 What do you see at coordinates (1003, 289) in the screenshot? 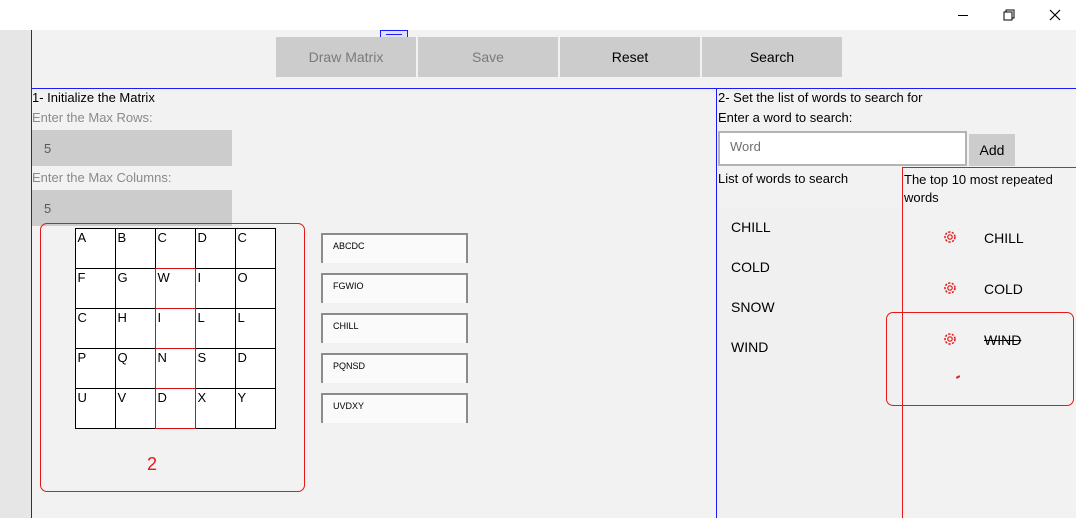
I see `top-word-item: COLD` at bounding box center [1003, 289].